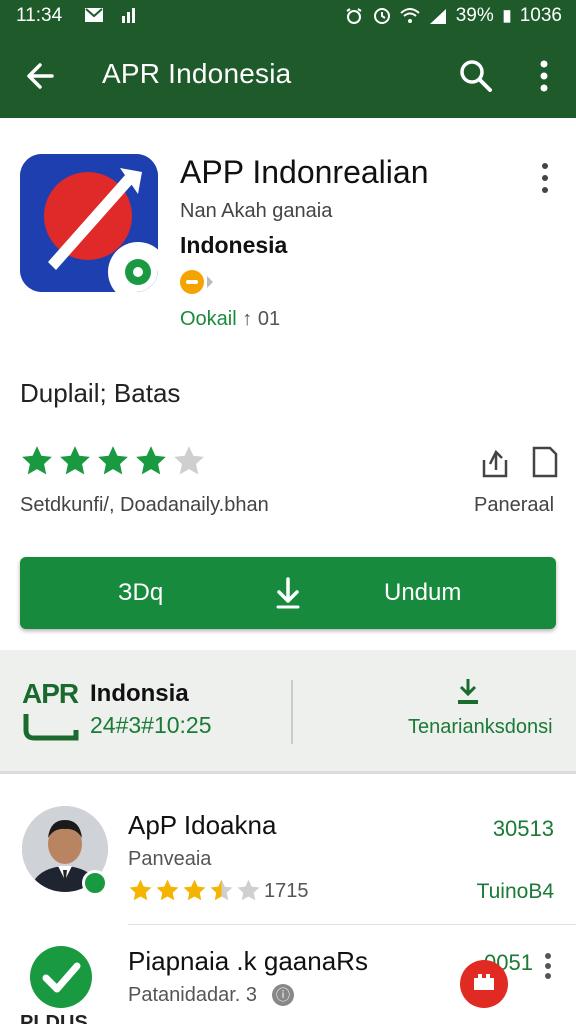 The width and height of the screenshot is (576, 1024). Describe the element at coordinates (256, 211) in the screenshot. I see `developer-name: Nan Akah ganaia` at that location.